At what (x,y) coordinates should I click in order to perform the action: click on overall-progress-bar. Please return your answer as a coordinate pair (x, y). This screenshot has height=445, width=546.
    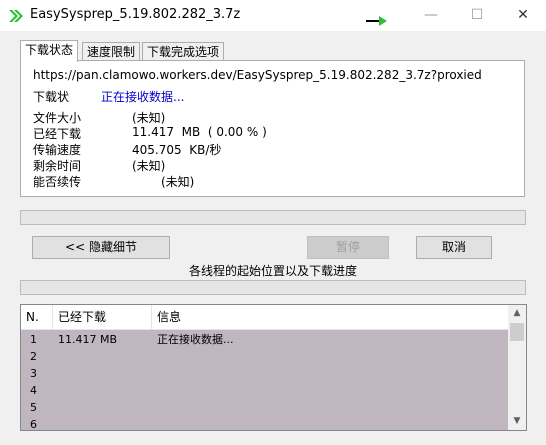
    Looking at the image, I should click on (273, 217).